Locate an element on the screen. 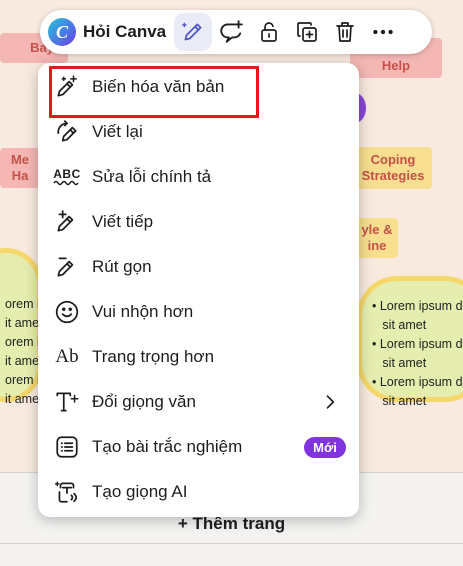 The image size is (463, 566). menu-item-label: Viết tiếp is located at coordinates (123, 221).